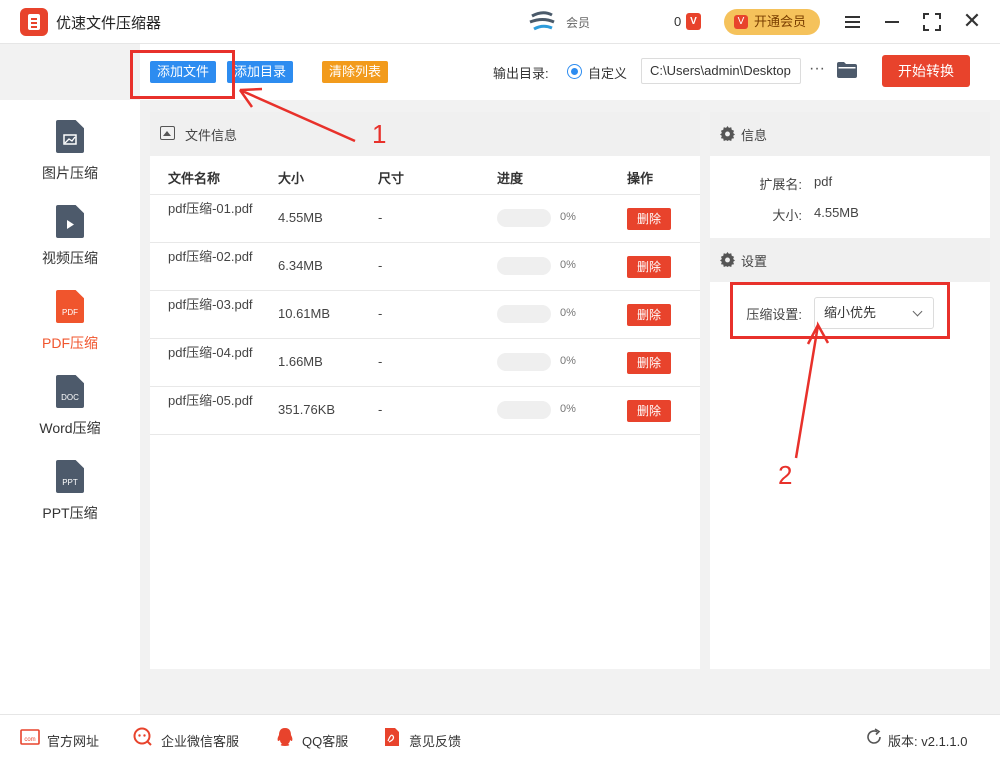 Image resolution: width=1000 pixels, height=760 pixels. What do you see at coordinates (693, 21) in the screenshot?
I see `vip-badge-icon: V` at bounding box center [693, 21].